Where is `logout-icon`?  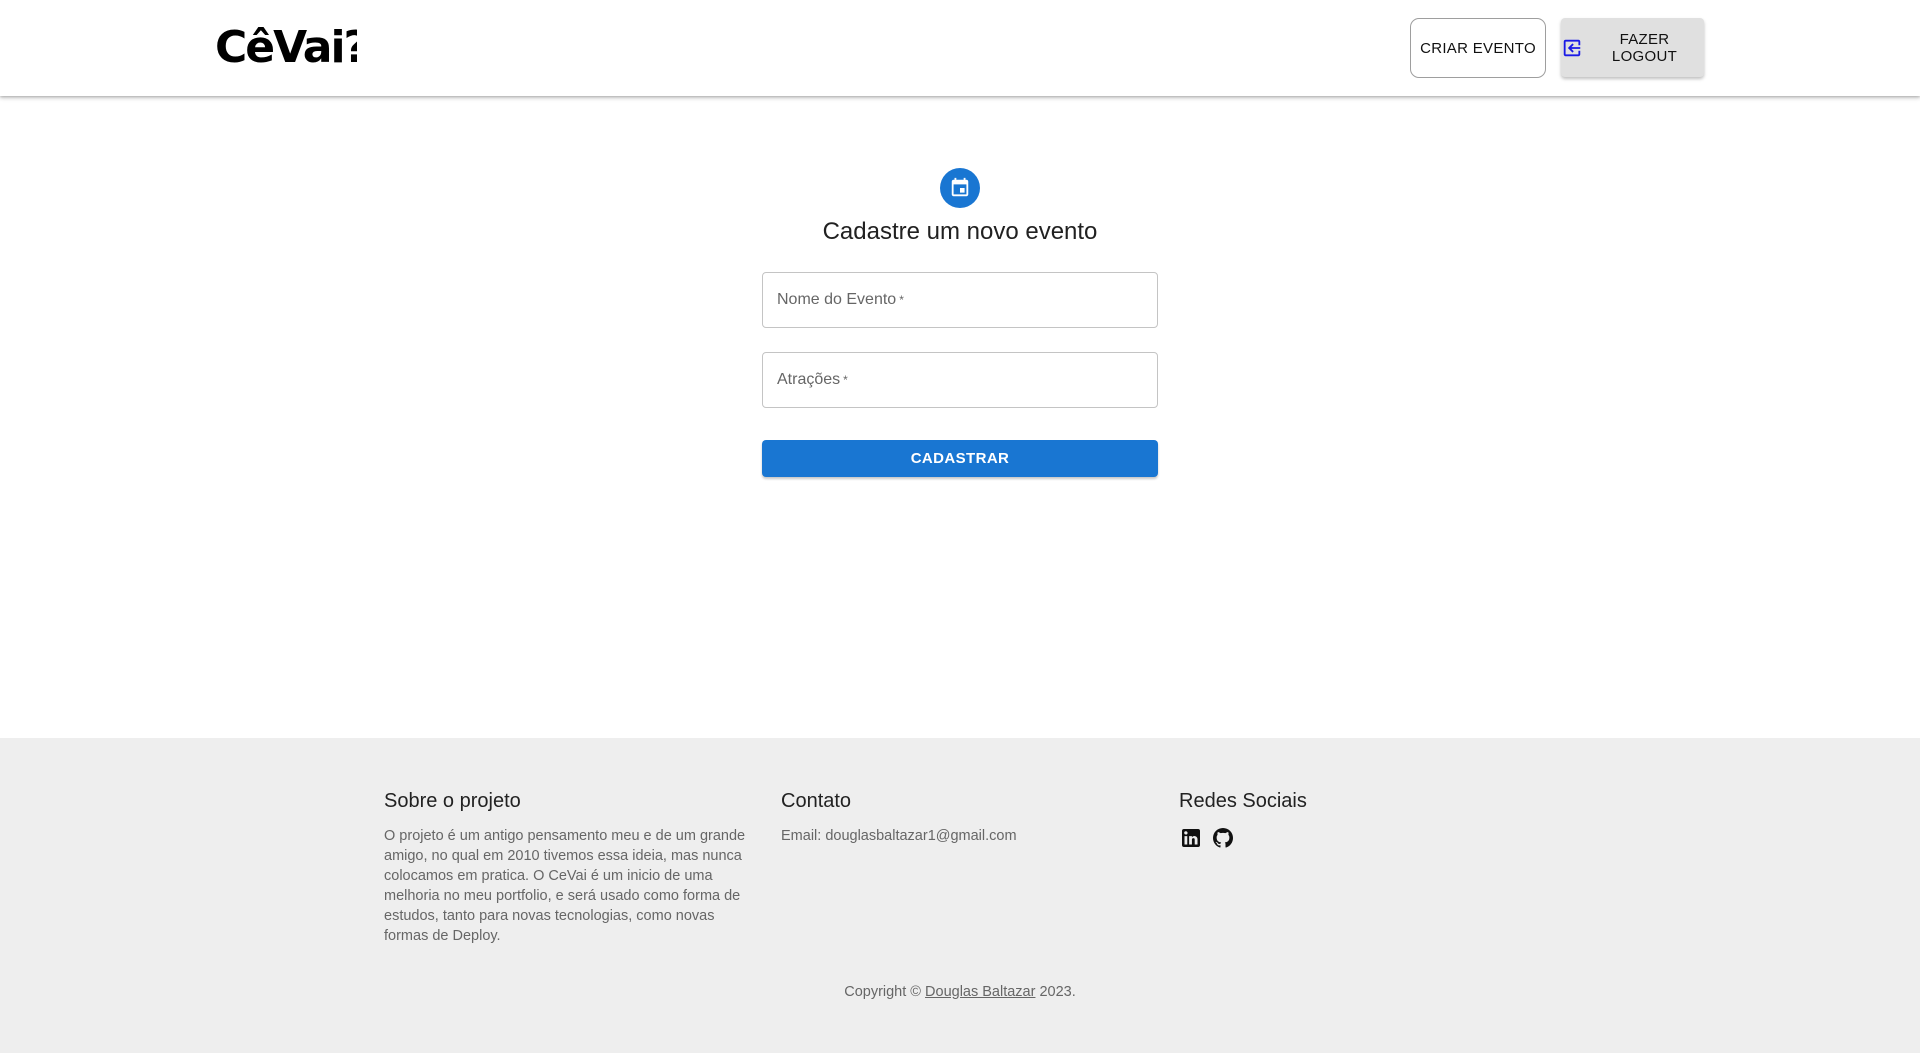
logout-icon is located at coordinates (1572, 48).